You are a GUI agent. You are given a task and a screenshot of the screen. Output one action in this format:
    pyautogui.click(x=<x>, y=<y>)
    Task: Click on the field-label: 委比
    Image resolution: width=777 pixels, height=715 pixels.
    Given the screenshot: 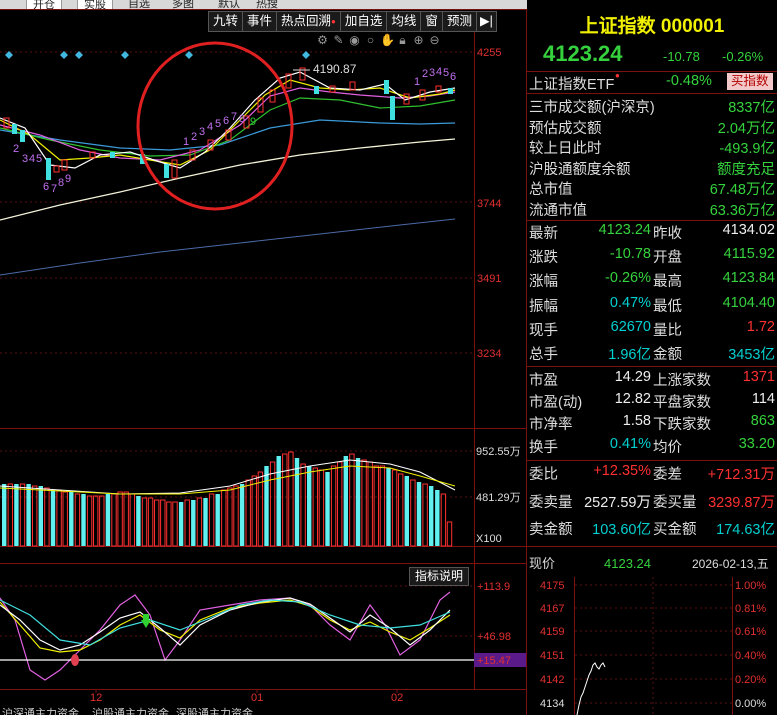 What is the action you would take?
    pyautogui.click(x=543, y=475)
    